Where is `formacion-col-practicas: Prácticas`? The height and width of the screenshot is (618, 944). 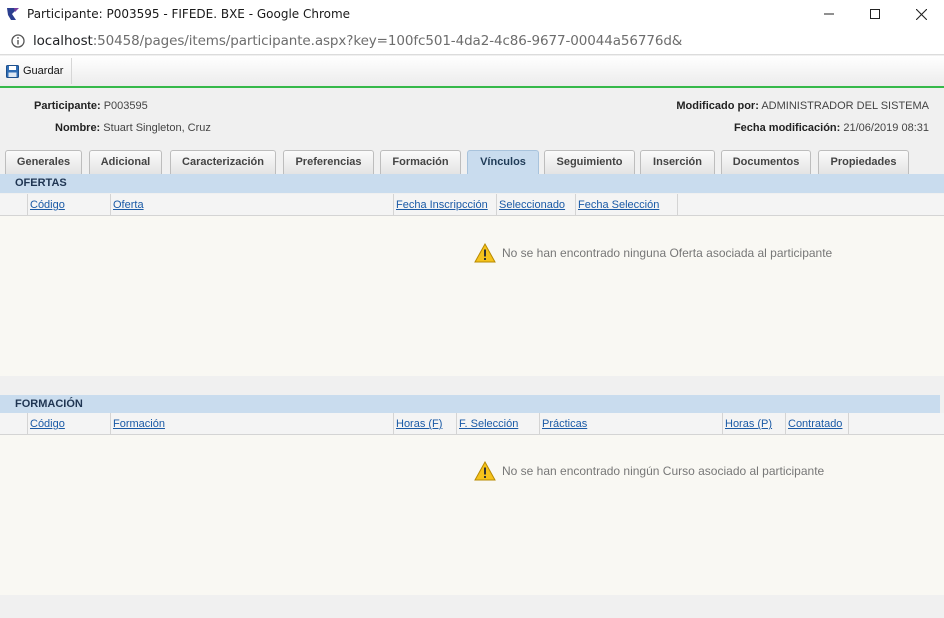 formacion-col-practicas: Prácticas is located at coordinates (630, 424).